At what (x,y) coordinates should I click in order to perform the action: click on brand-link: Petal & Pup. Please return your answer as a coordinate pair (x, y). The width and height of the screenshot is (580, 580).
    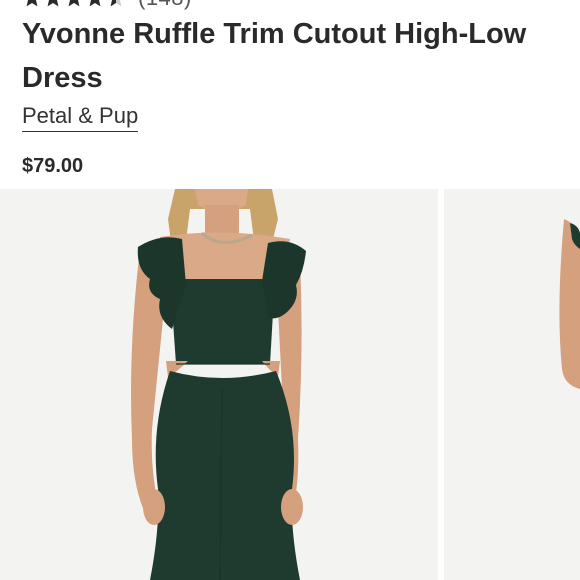
    Looking at the image, I should click on (80, 117).